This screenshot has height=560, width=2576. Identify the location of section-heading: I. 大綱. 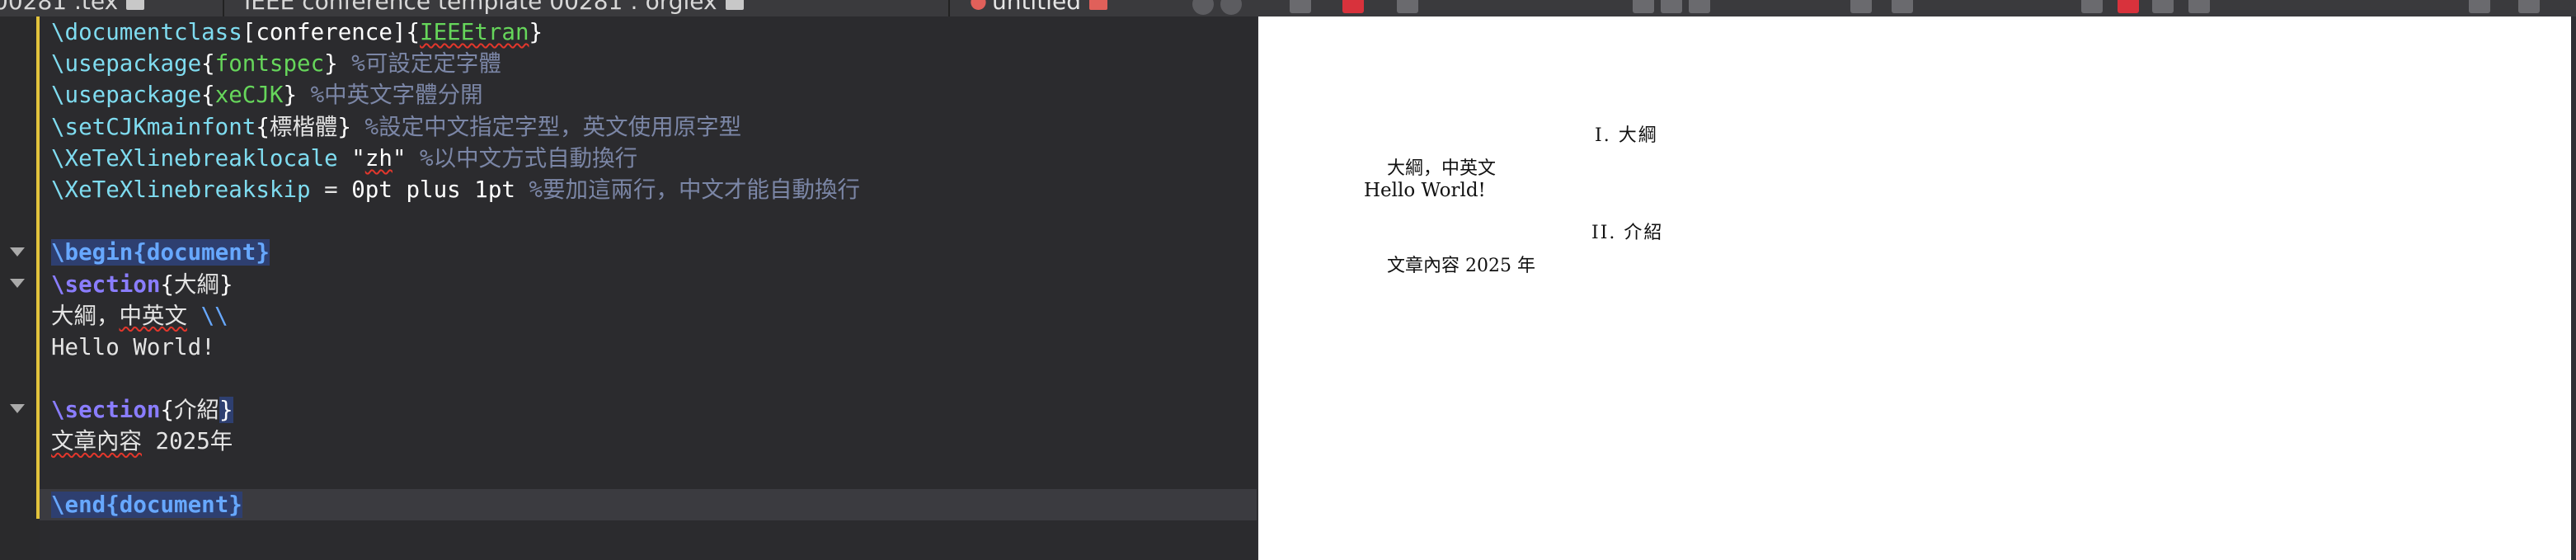
(1626, 133).